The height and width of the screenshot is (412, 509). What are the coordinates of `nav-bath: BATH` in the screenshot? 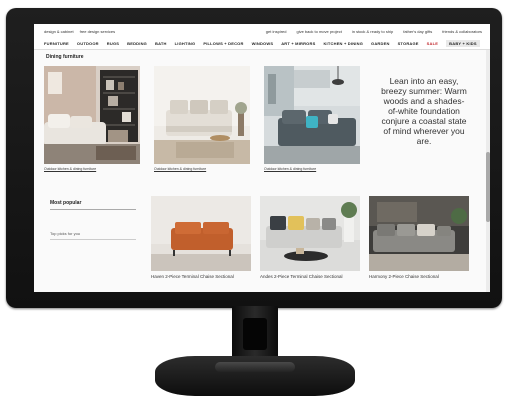 It's located at (161, 43).